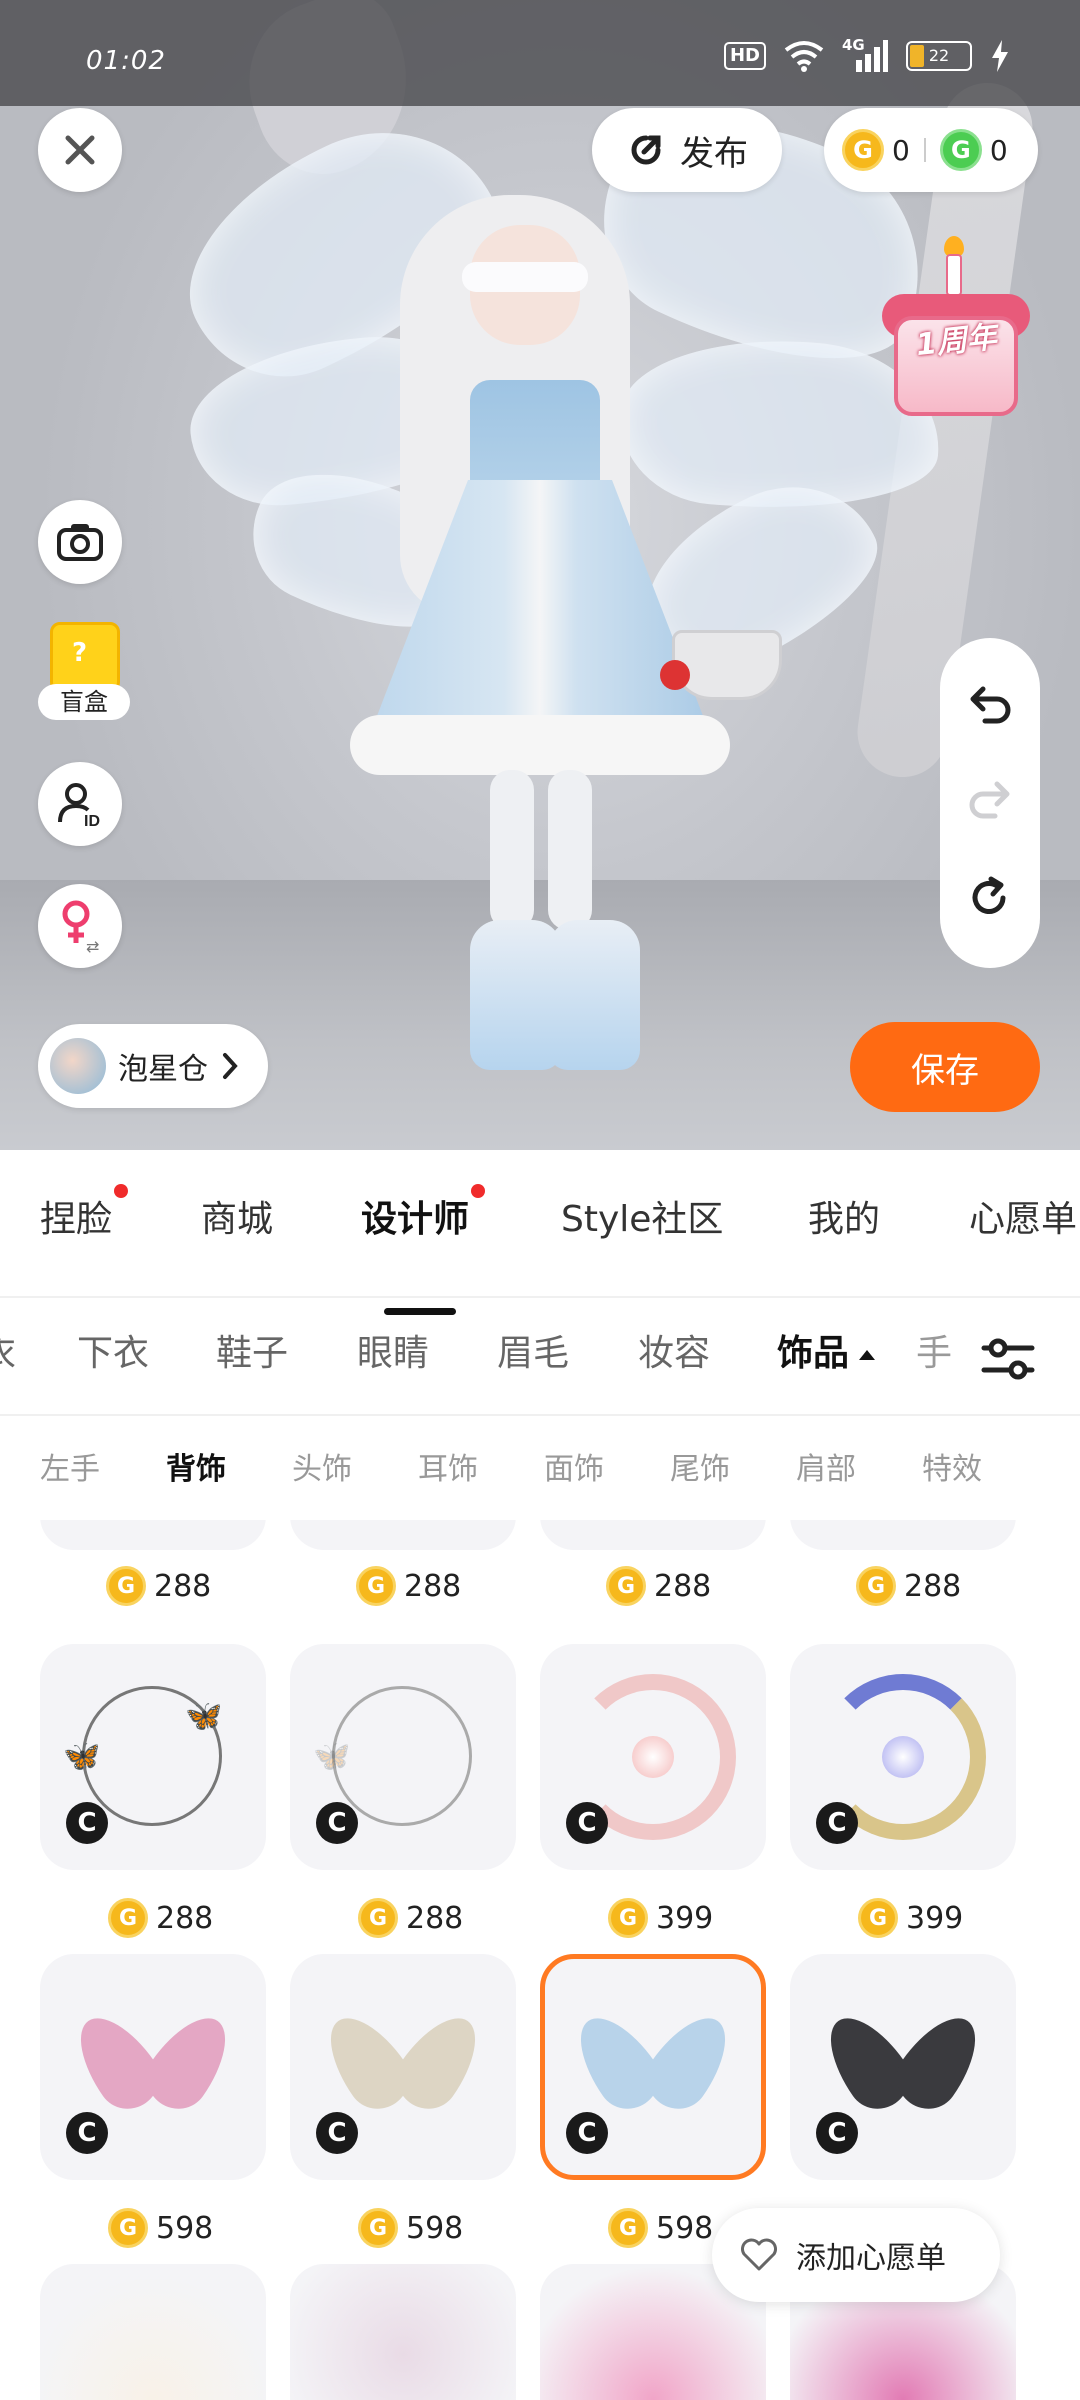 The image size is (1080, 2400). I want to click on item-price: G 399, so click(910, 1918).